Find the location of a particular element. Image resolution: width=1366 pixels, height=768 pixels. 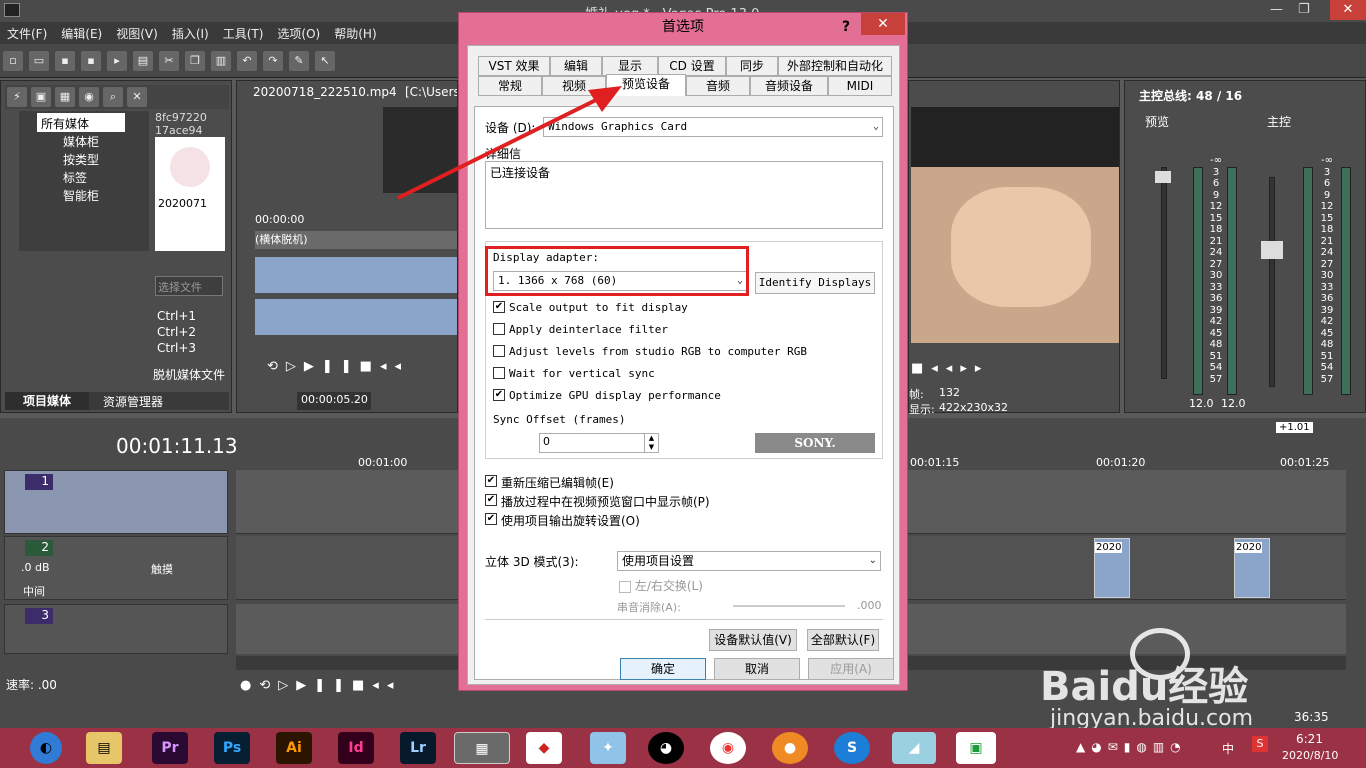

tree-all-media: 所有媒体 is located at coordinates (81, 122).